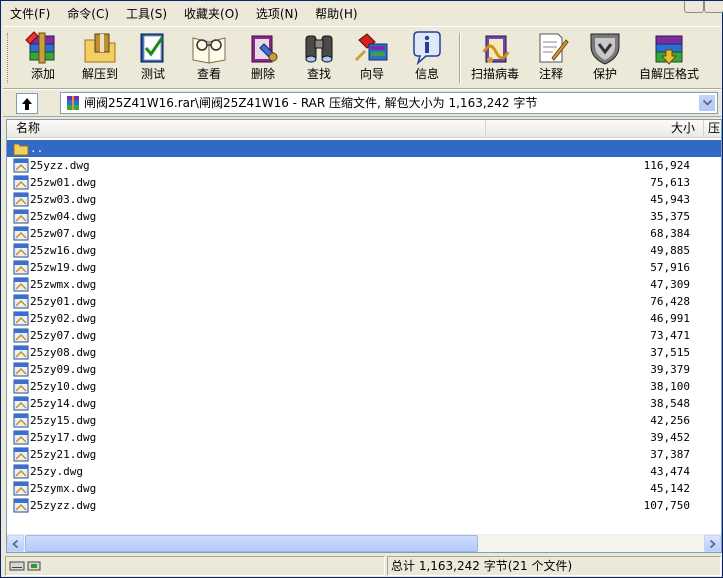  I want to click on column-header-packed: 压, so click(712, 128).